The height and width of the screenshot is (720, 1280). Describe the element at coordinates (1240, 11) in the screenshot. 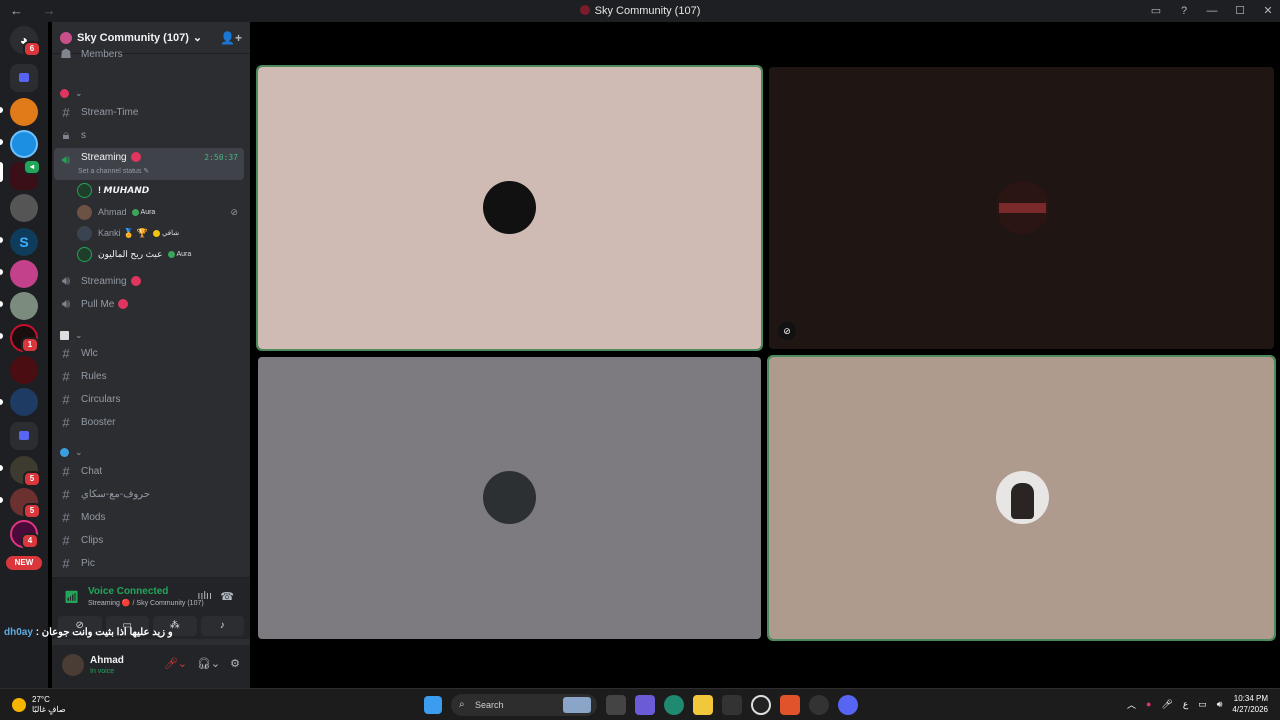

I see `maximize-button: ☐` at that location.